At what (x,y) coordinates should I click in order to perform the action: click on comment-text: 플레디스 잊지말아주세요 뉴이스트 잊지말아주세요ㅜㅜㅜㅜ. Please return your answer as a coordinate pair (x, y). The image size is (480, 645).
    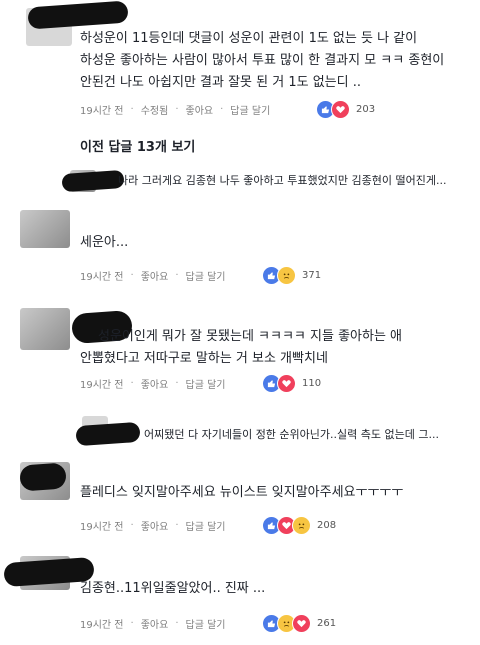
    Looking at the image, I should click on (241, 493).